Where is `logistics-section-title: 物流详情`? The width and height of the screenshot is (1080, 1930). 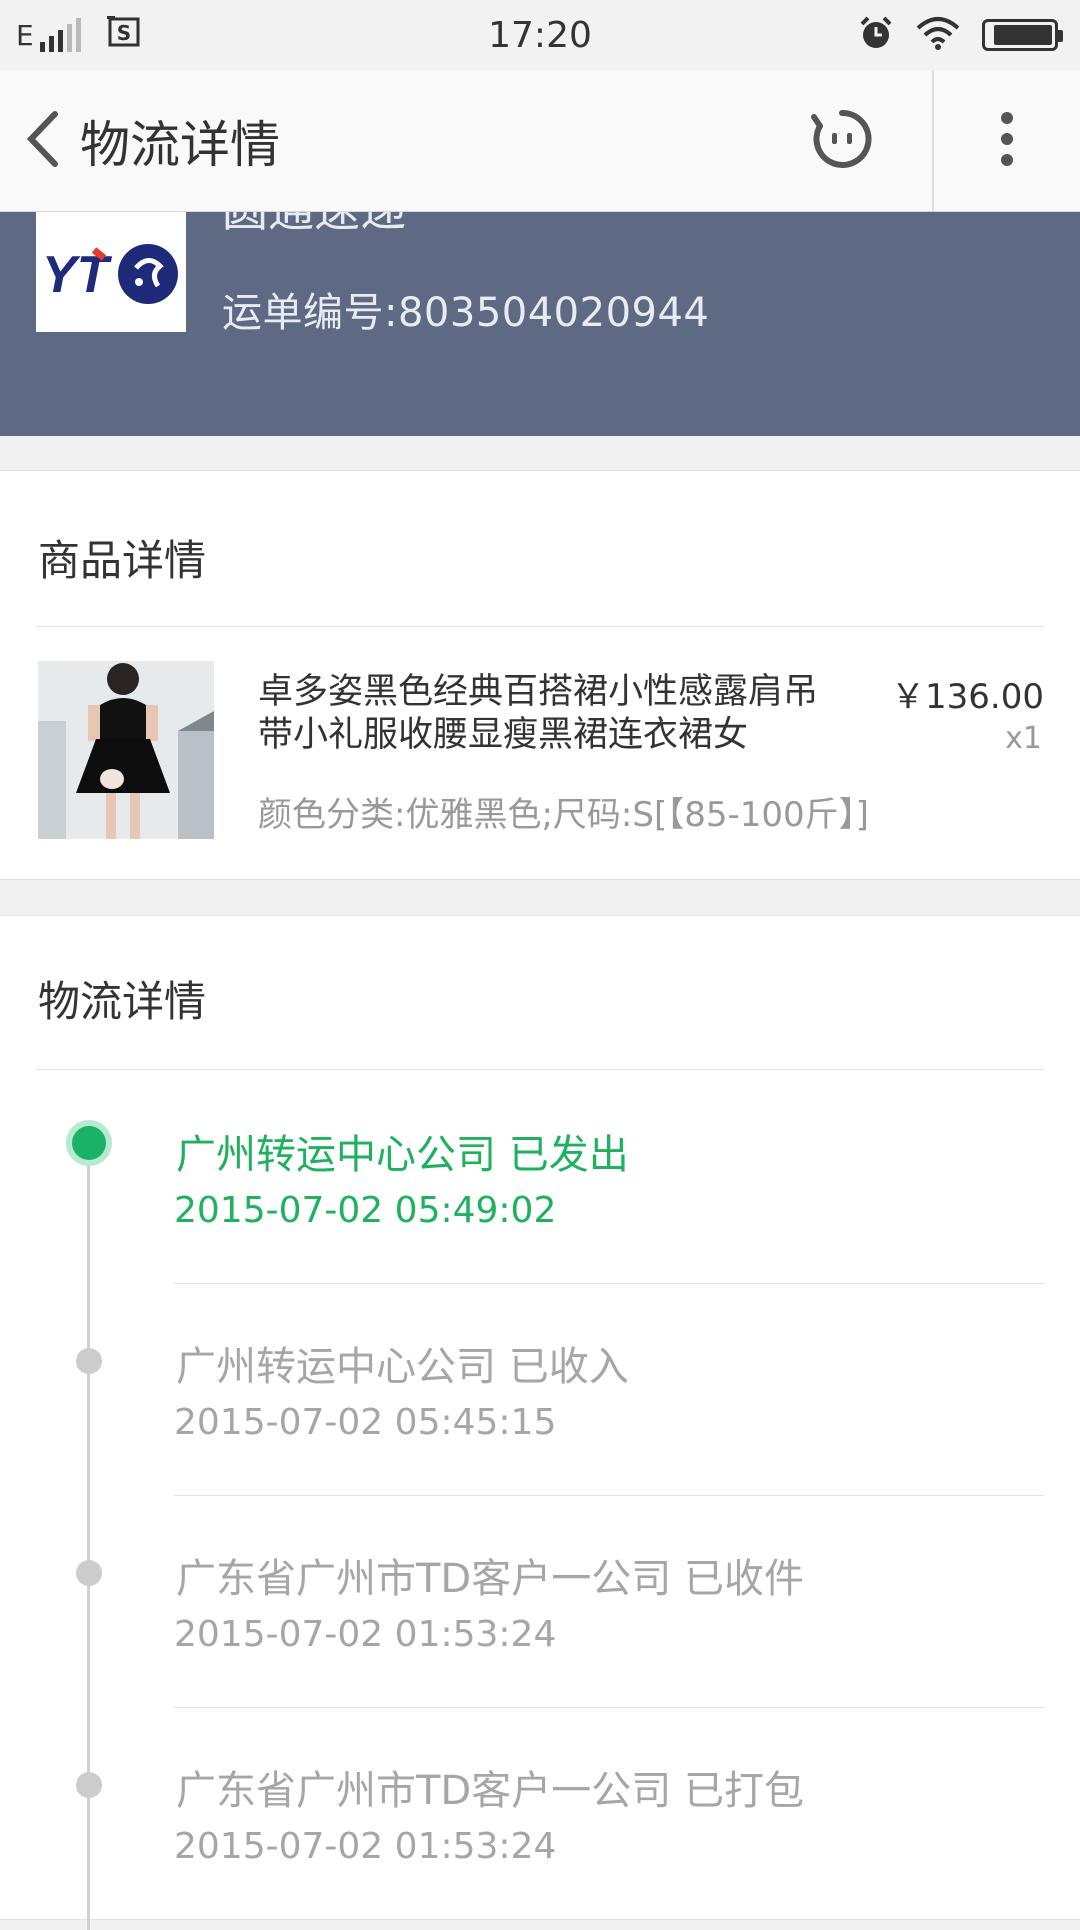
logistics-section-title: 物流详情 is located at coordinates (122, 1001).